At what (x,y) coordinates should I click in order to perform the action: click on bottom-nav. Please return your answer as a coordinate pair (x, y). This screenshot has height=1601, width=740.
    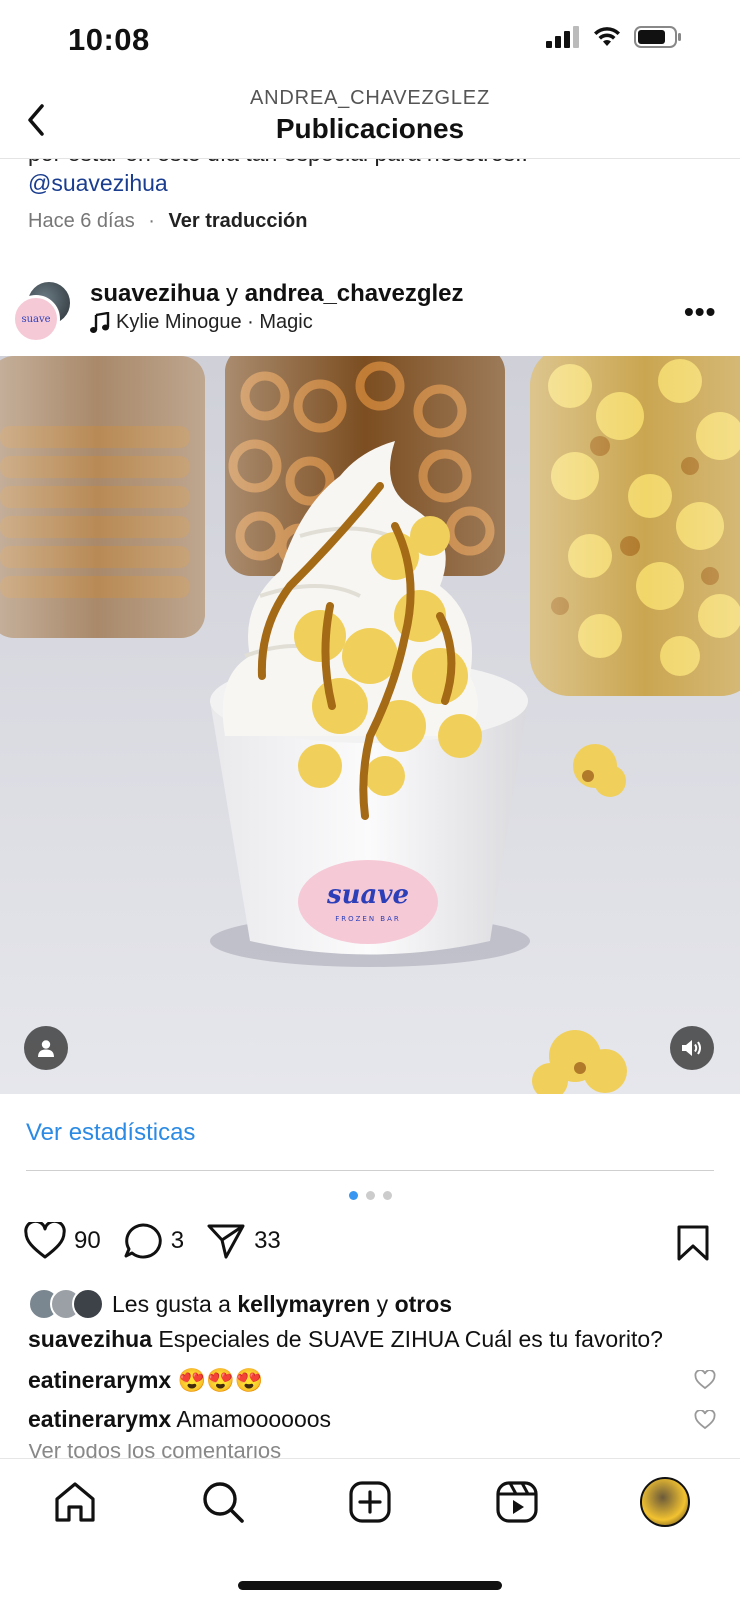
    Looking at the image, I should click on (370, 1529).